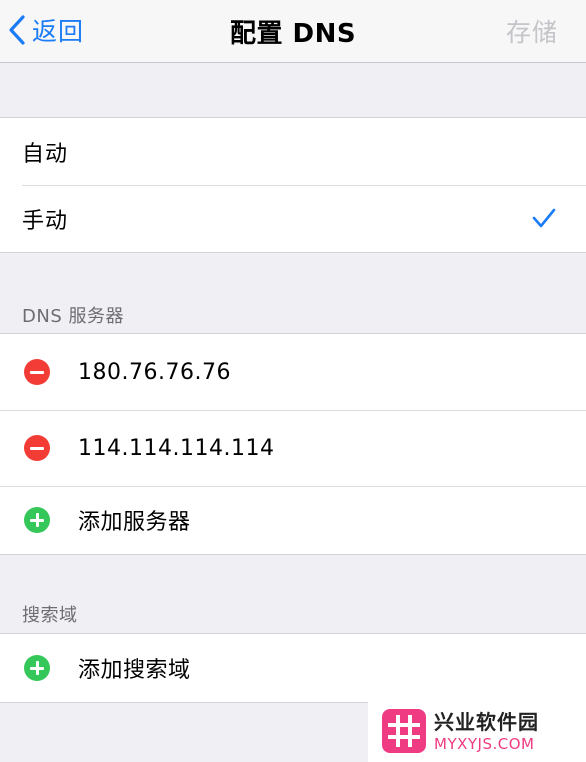  I want to click on mode-option-label: 手动, so click(45, 221).